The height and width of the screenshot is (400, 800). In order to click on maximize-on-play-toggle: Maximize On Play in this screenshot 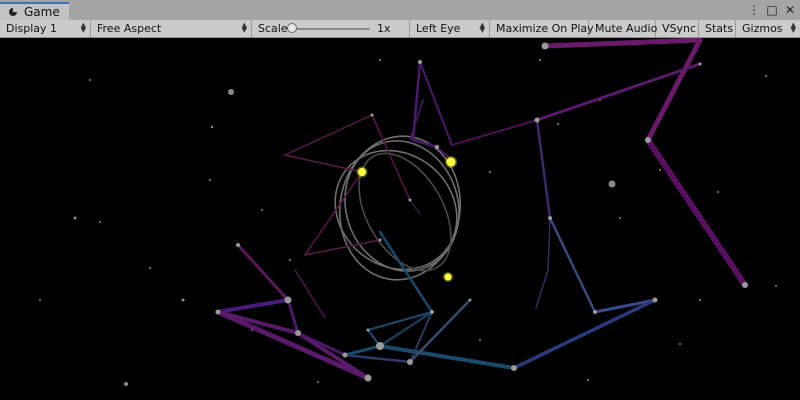, I will do `click(542, 28)`.